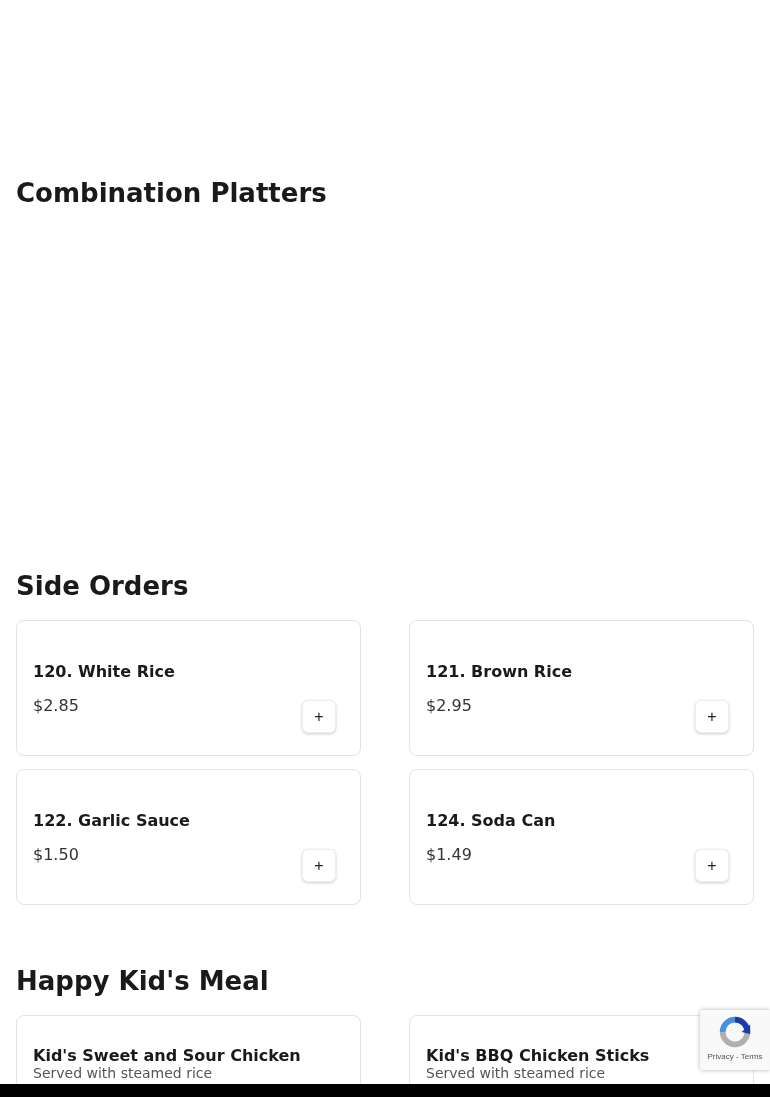  What do you see at coordinates (188, 688) in the screenshot?
I see `menu-item-card: 120. White Rice $2.85 +` at bounding box center [188, 688].